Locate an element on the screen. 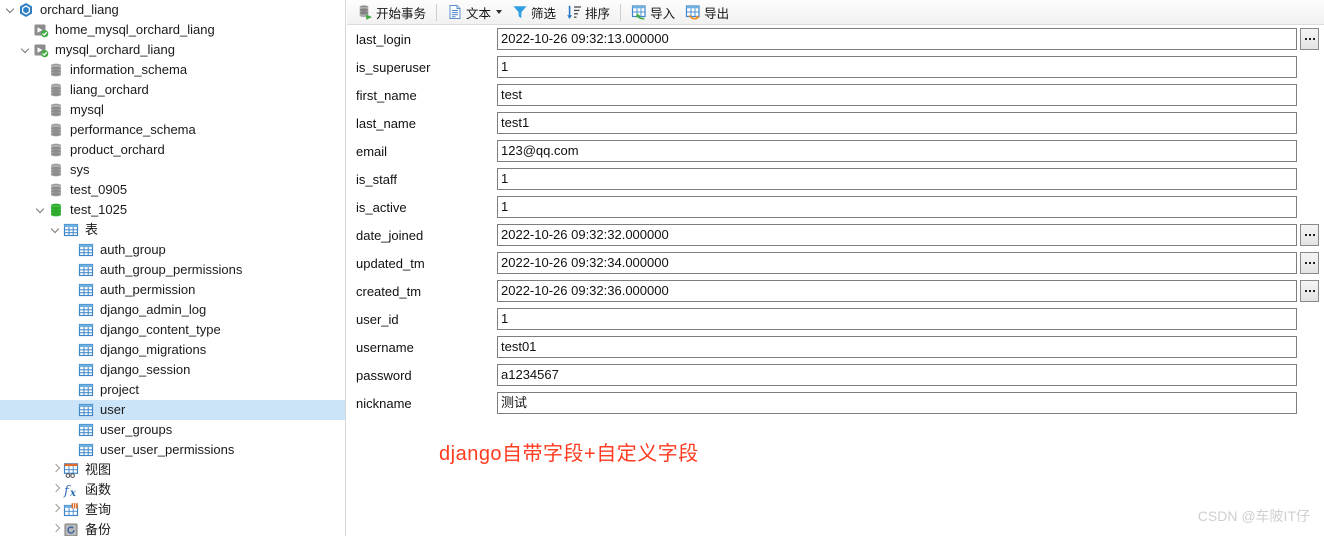  form-row-first_name: first_name test is located at coordinates (835, 96).